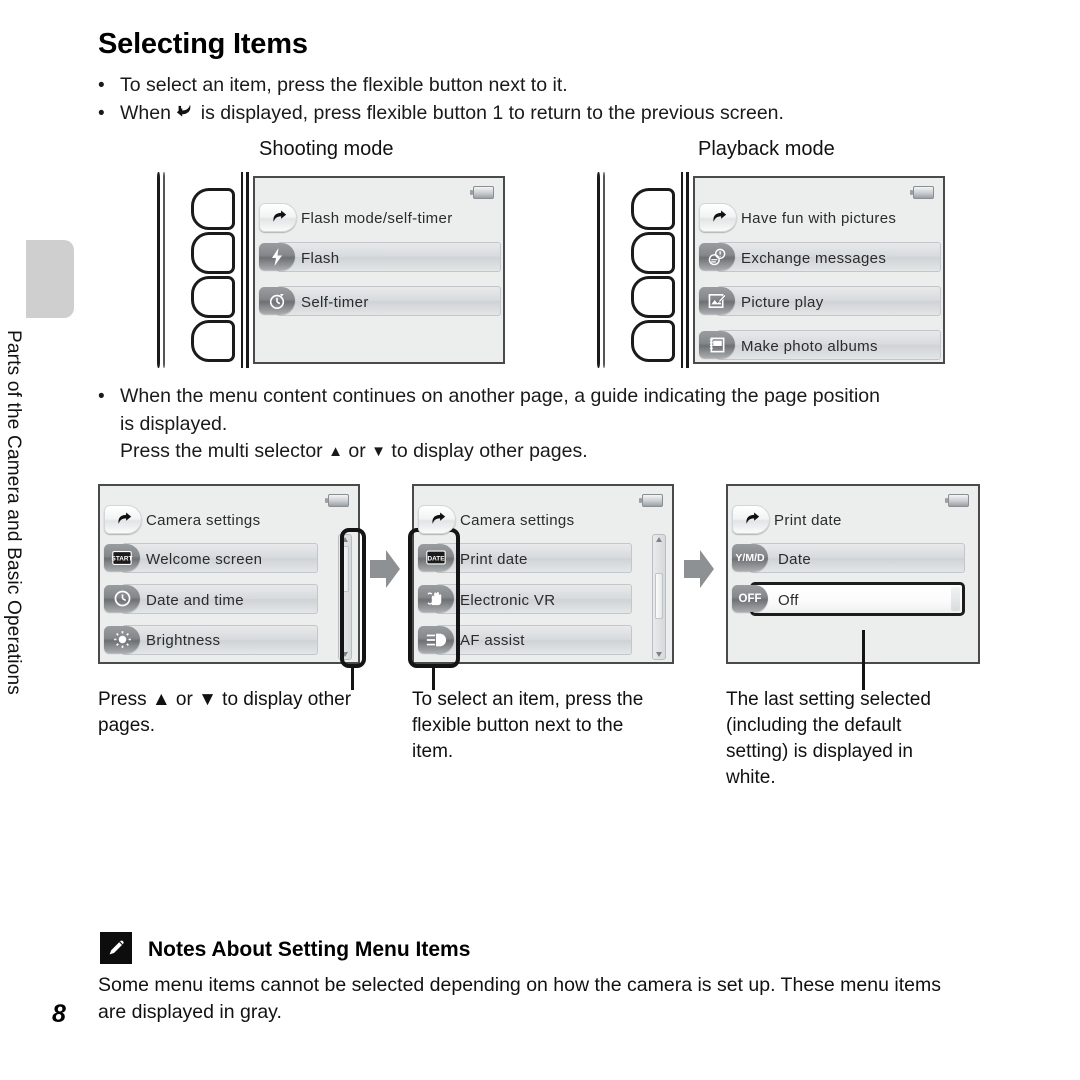  Describe the element at coordinates (819, 751) in the screenshot. I see `caption-line: setting) is displayed in` at that location.